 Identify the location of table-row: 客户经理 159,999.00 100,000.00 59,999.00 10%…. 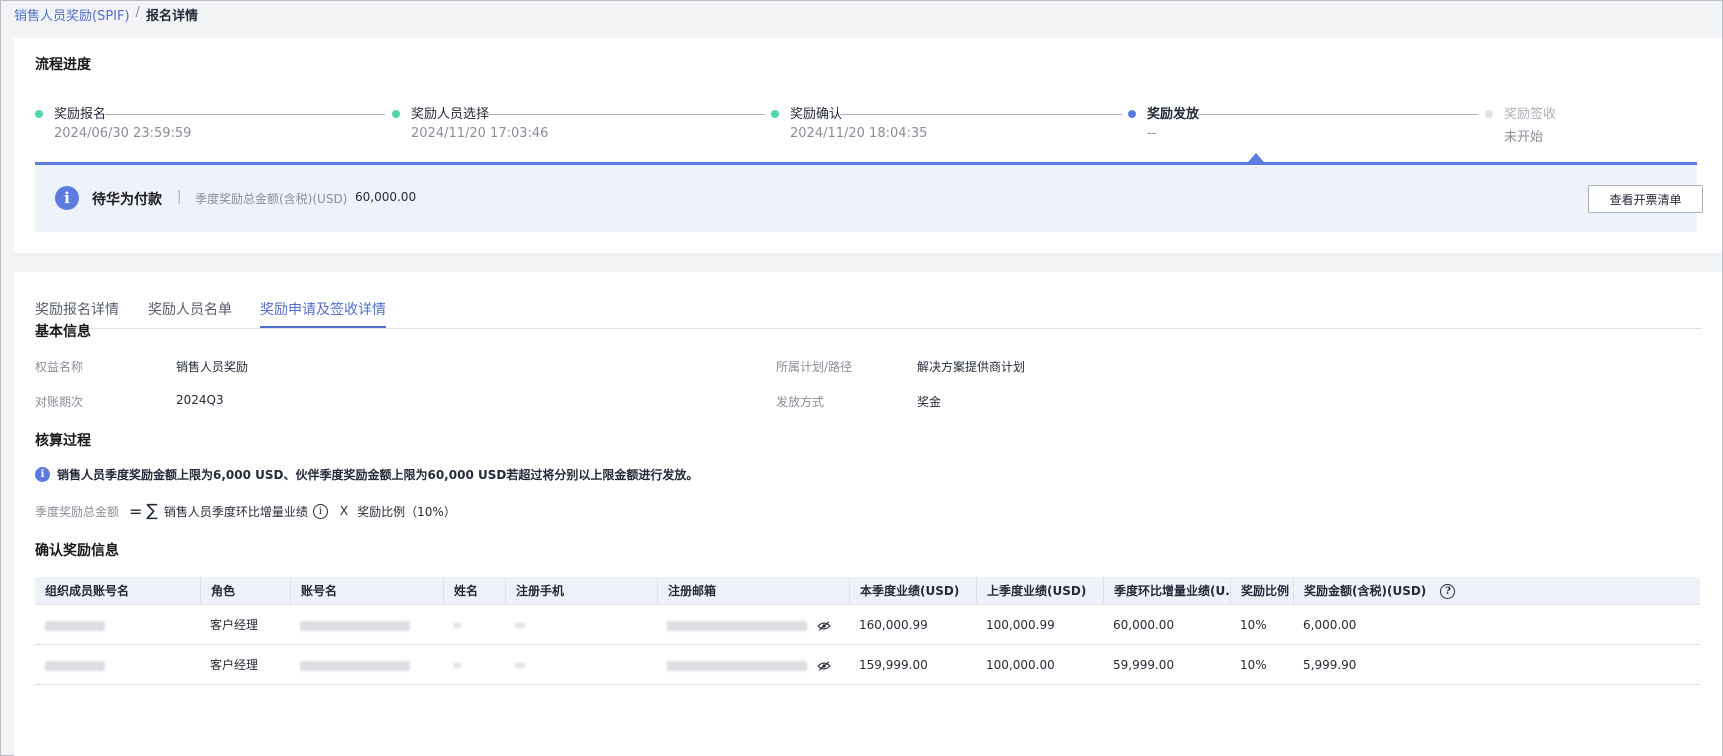
(867, 665).